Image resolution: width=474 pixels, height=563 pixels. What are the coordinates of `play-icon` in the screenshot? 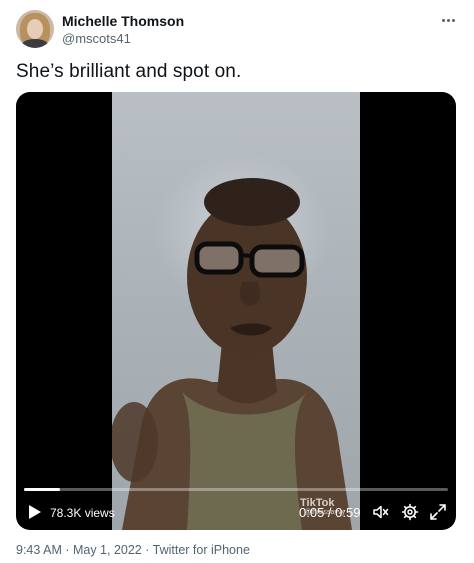 It's located at (35, 512).